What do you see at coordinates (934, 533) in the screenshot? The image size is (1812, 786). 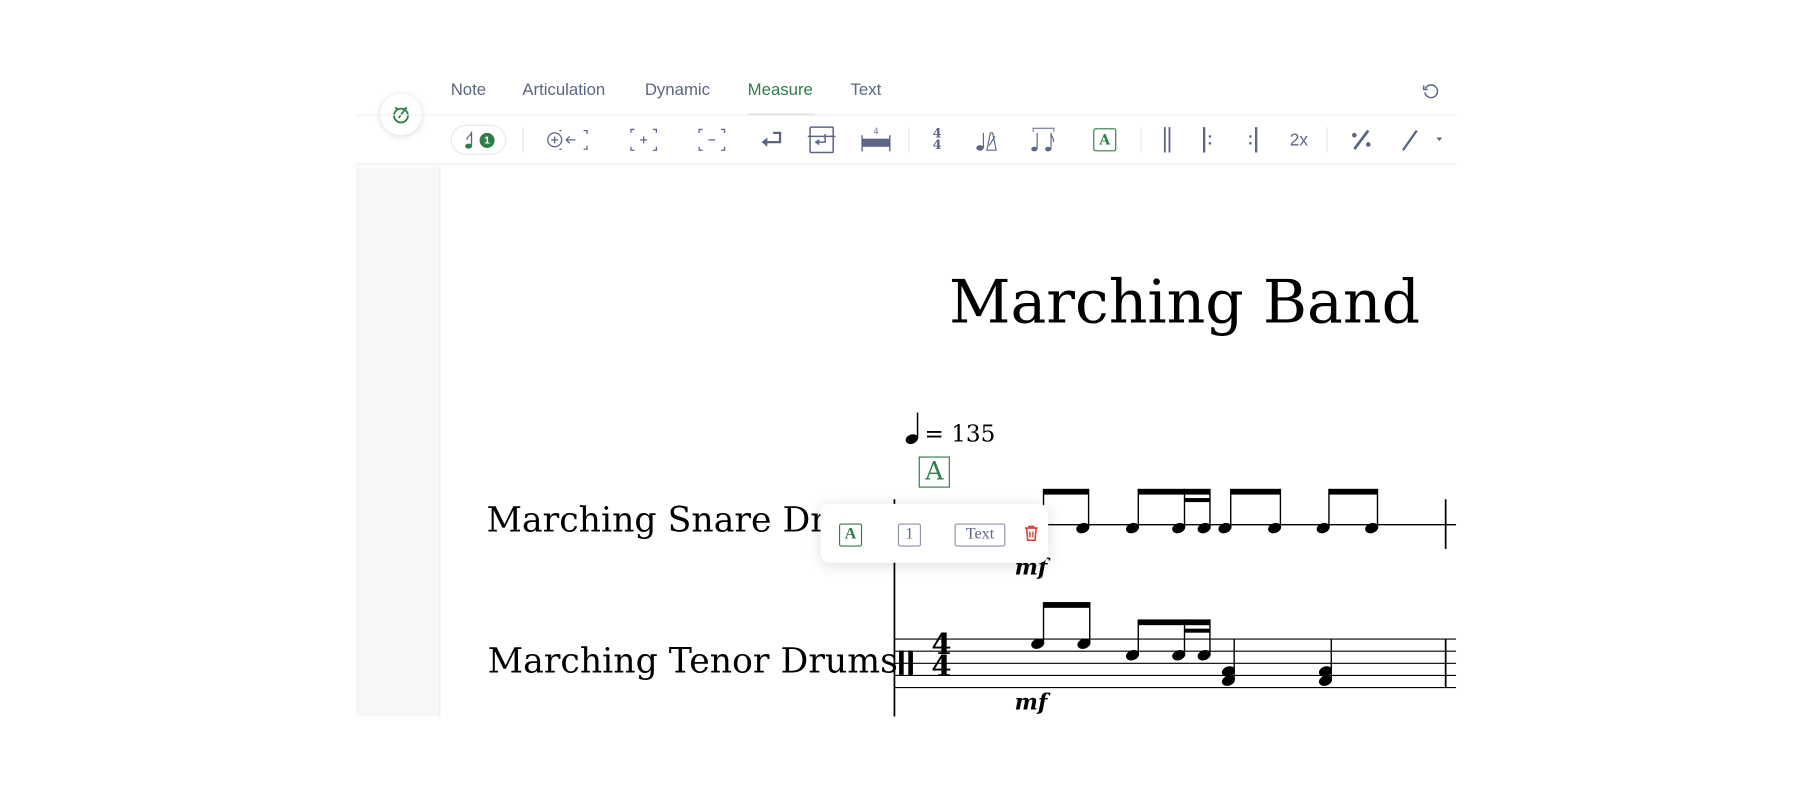 I see `rehearsal-mark-popup: A 1 Text` at bounding box center [934, 533].